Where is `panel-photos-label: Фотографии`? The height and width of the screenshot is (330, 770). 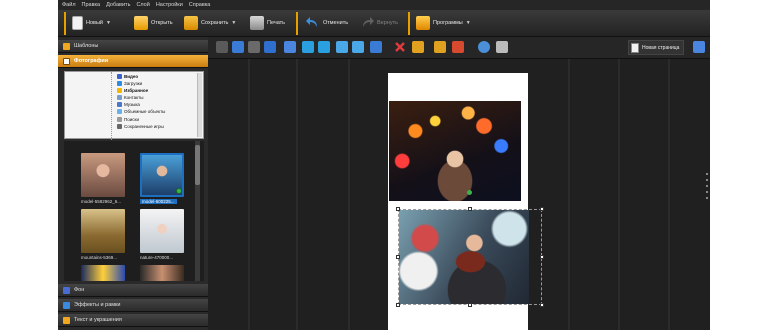
panel-photos-label: Фотографии is located at coordinates (91, 61).